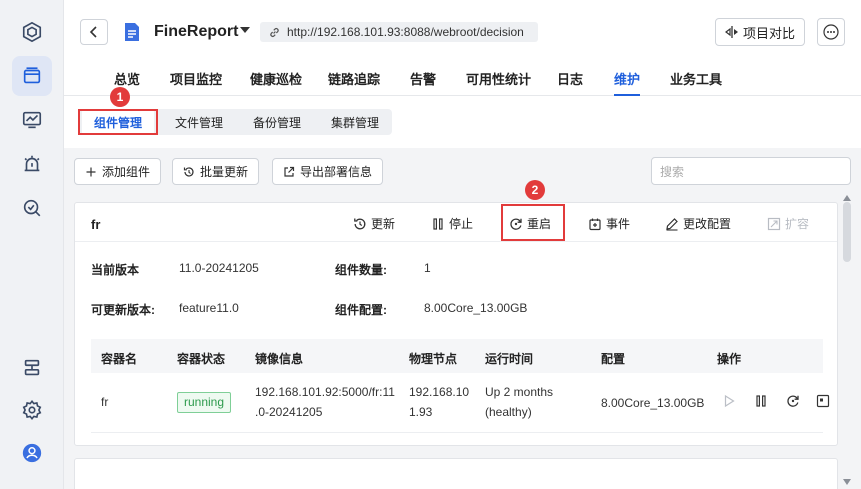 This screenshot has height=489, width=861. What do you see at coordinates (361, 310) in the screenshot?
I see `component-config-label: 组件配置:` at bounding box center [361, 310].